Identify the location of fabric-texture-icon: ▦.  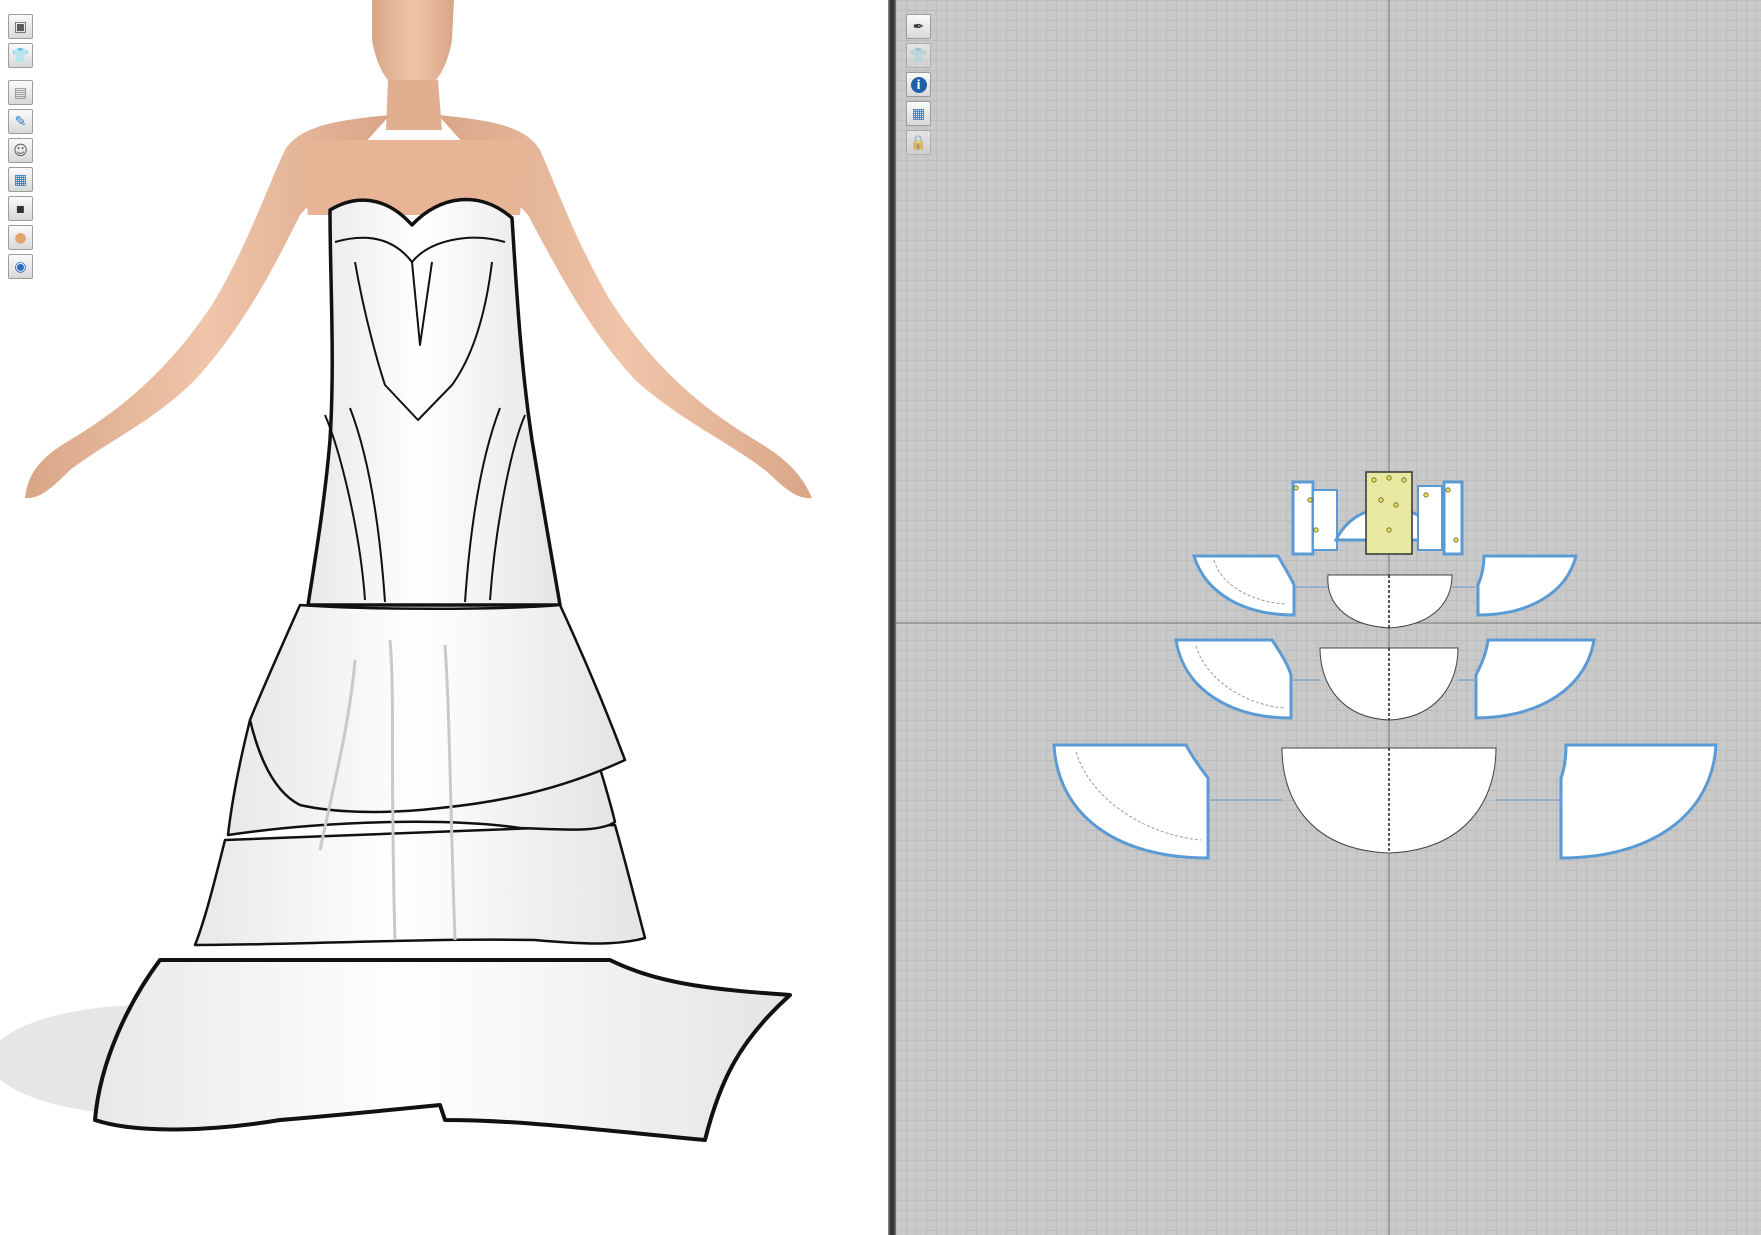
(20, 179).